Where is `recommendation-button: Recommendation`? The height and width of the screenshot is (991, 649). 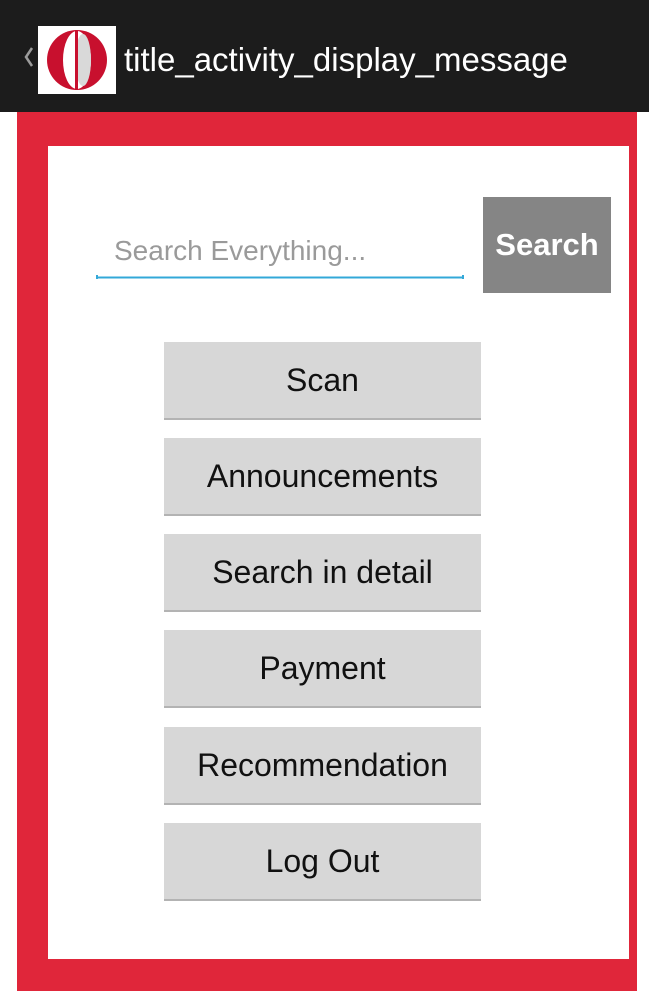 recommendation-button: Recommendation is located at coordinates (322, 766).